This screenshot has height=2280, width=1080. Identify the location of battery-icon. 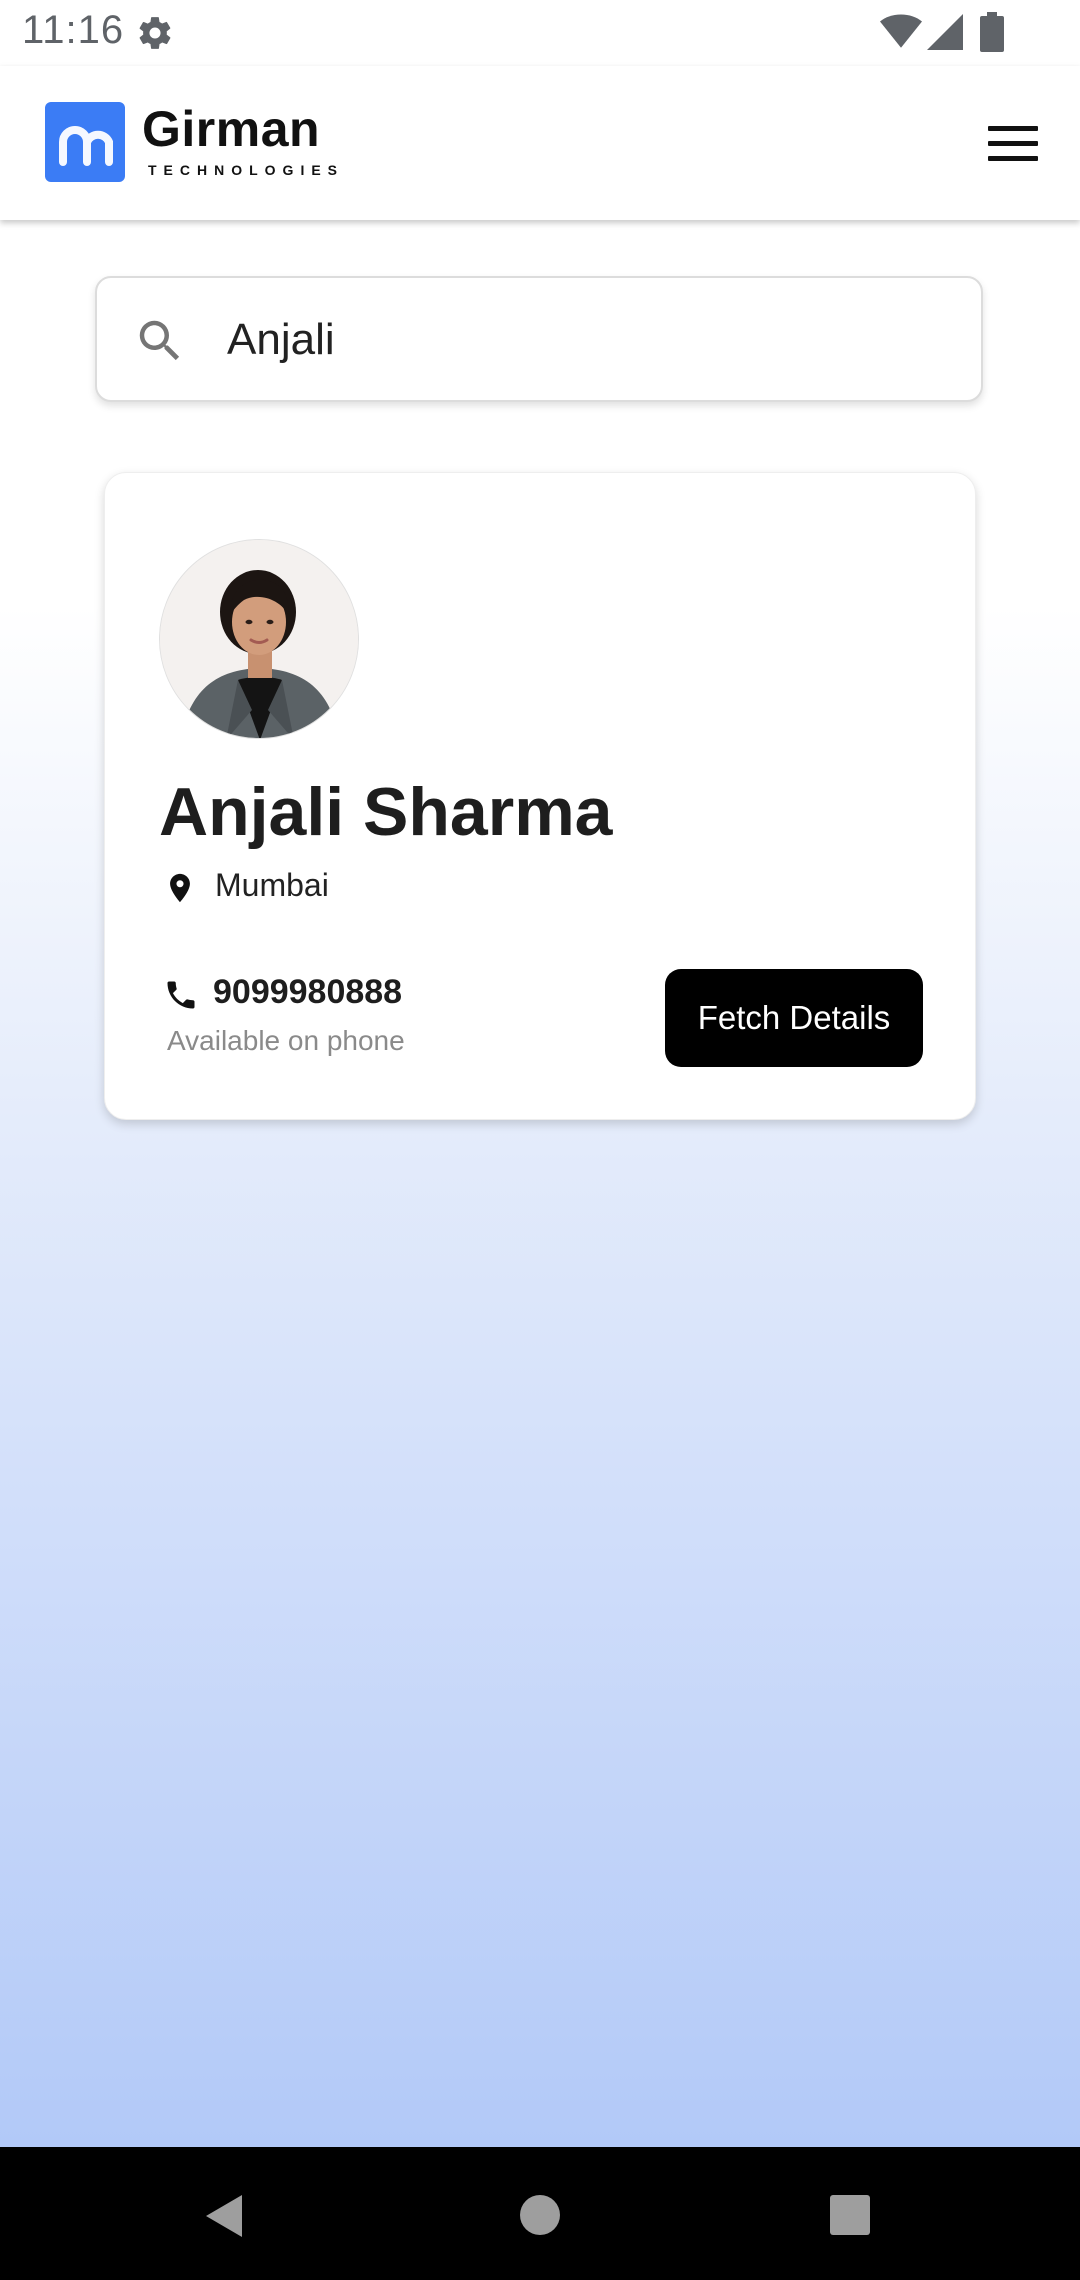
(992, 32).